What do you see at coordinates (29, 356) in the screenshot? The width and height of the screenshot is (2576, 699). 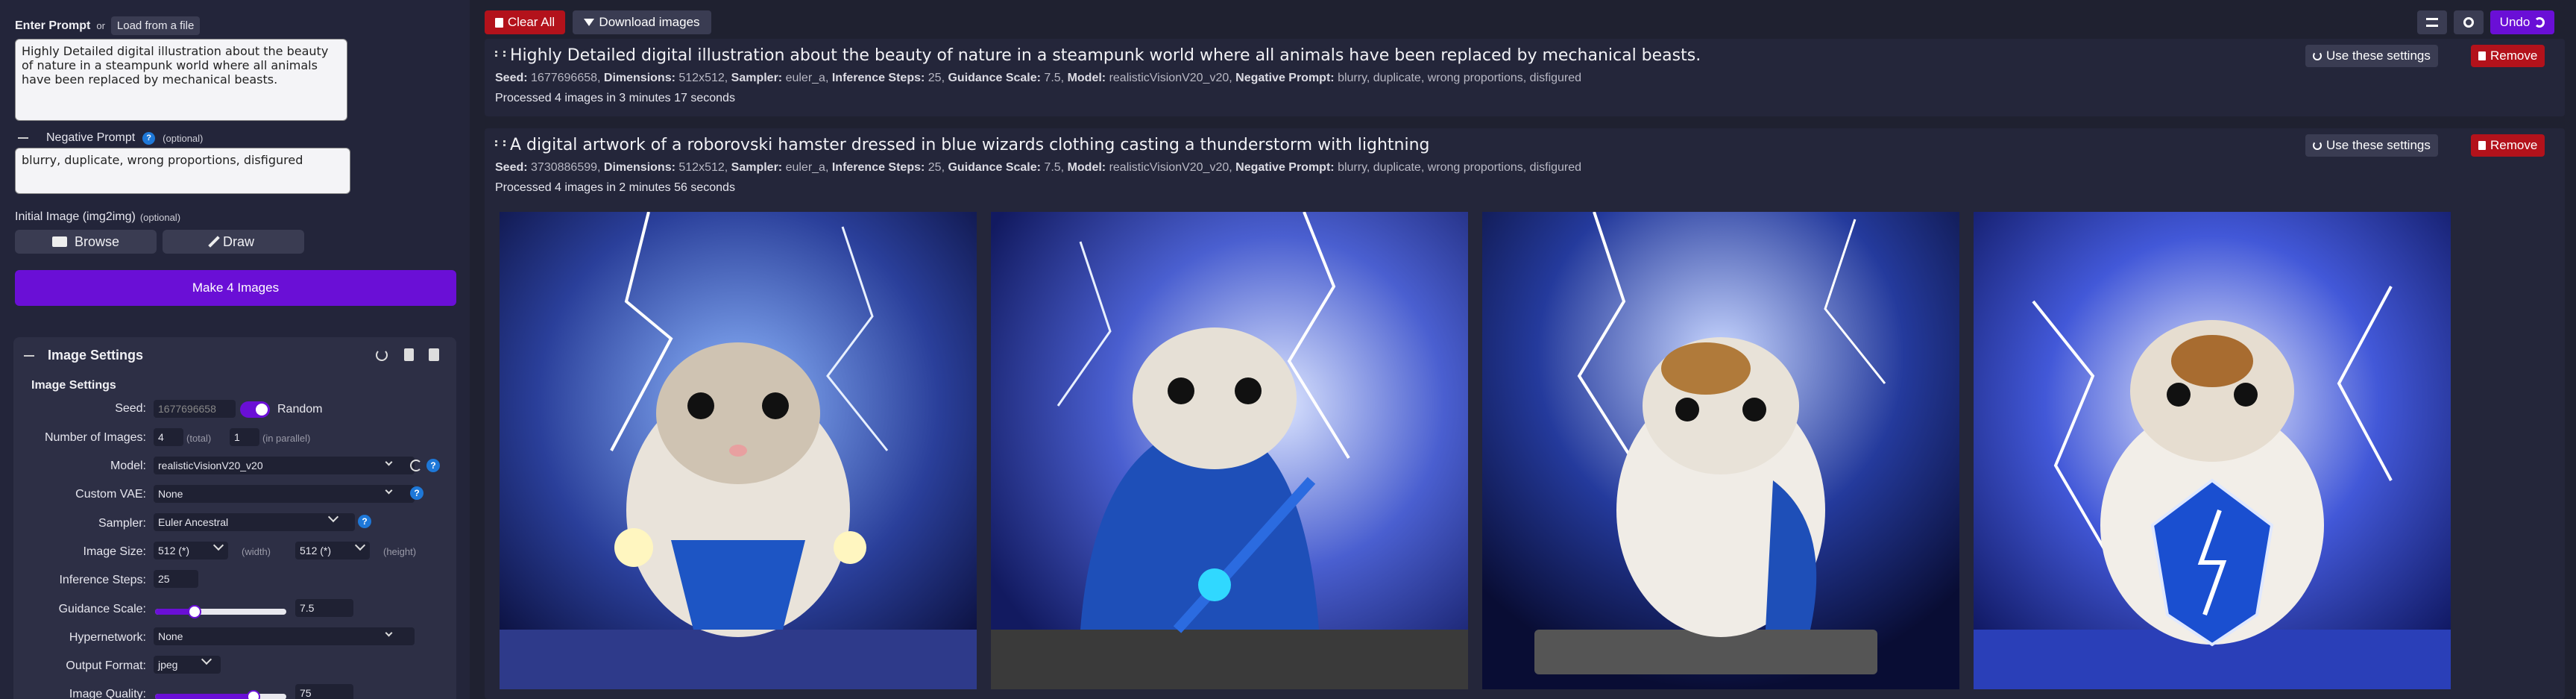 I see `collapse-settings-icon` at bounding box center [29, 356].